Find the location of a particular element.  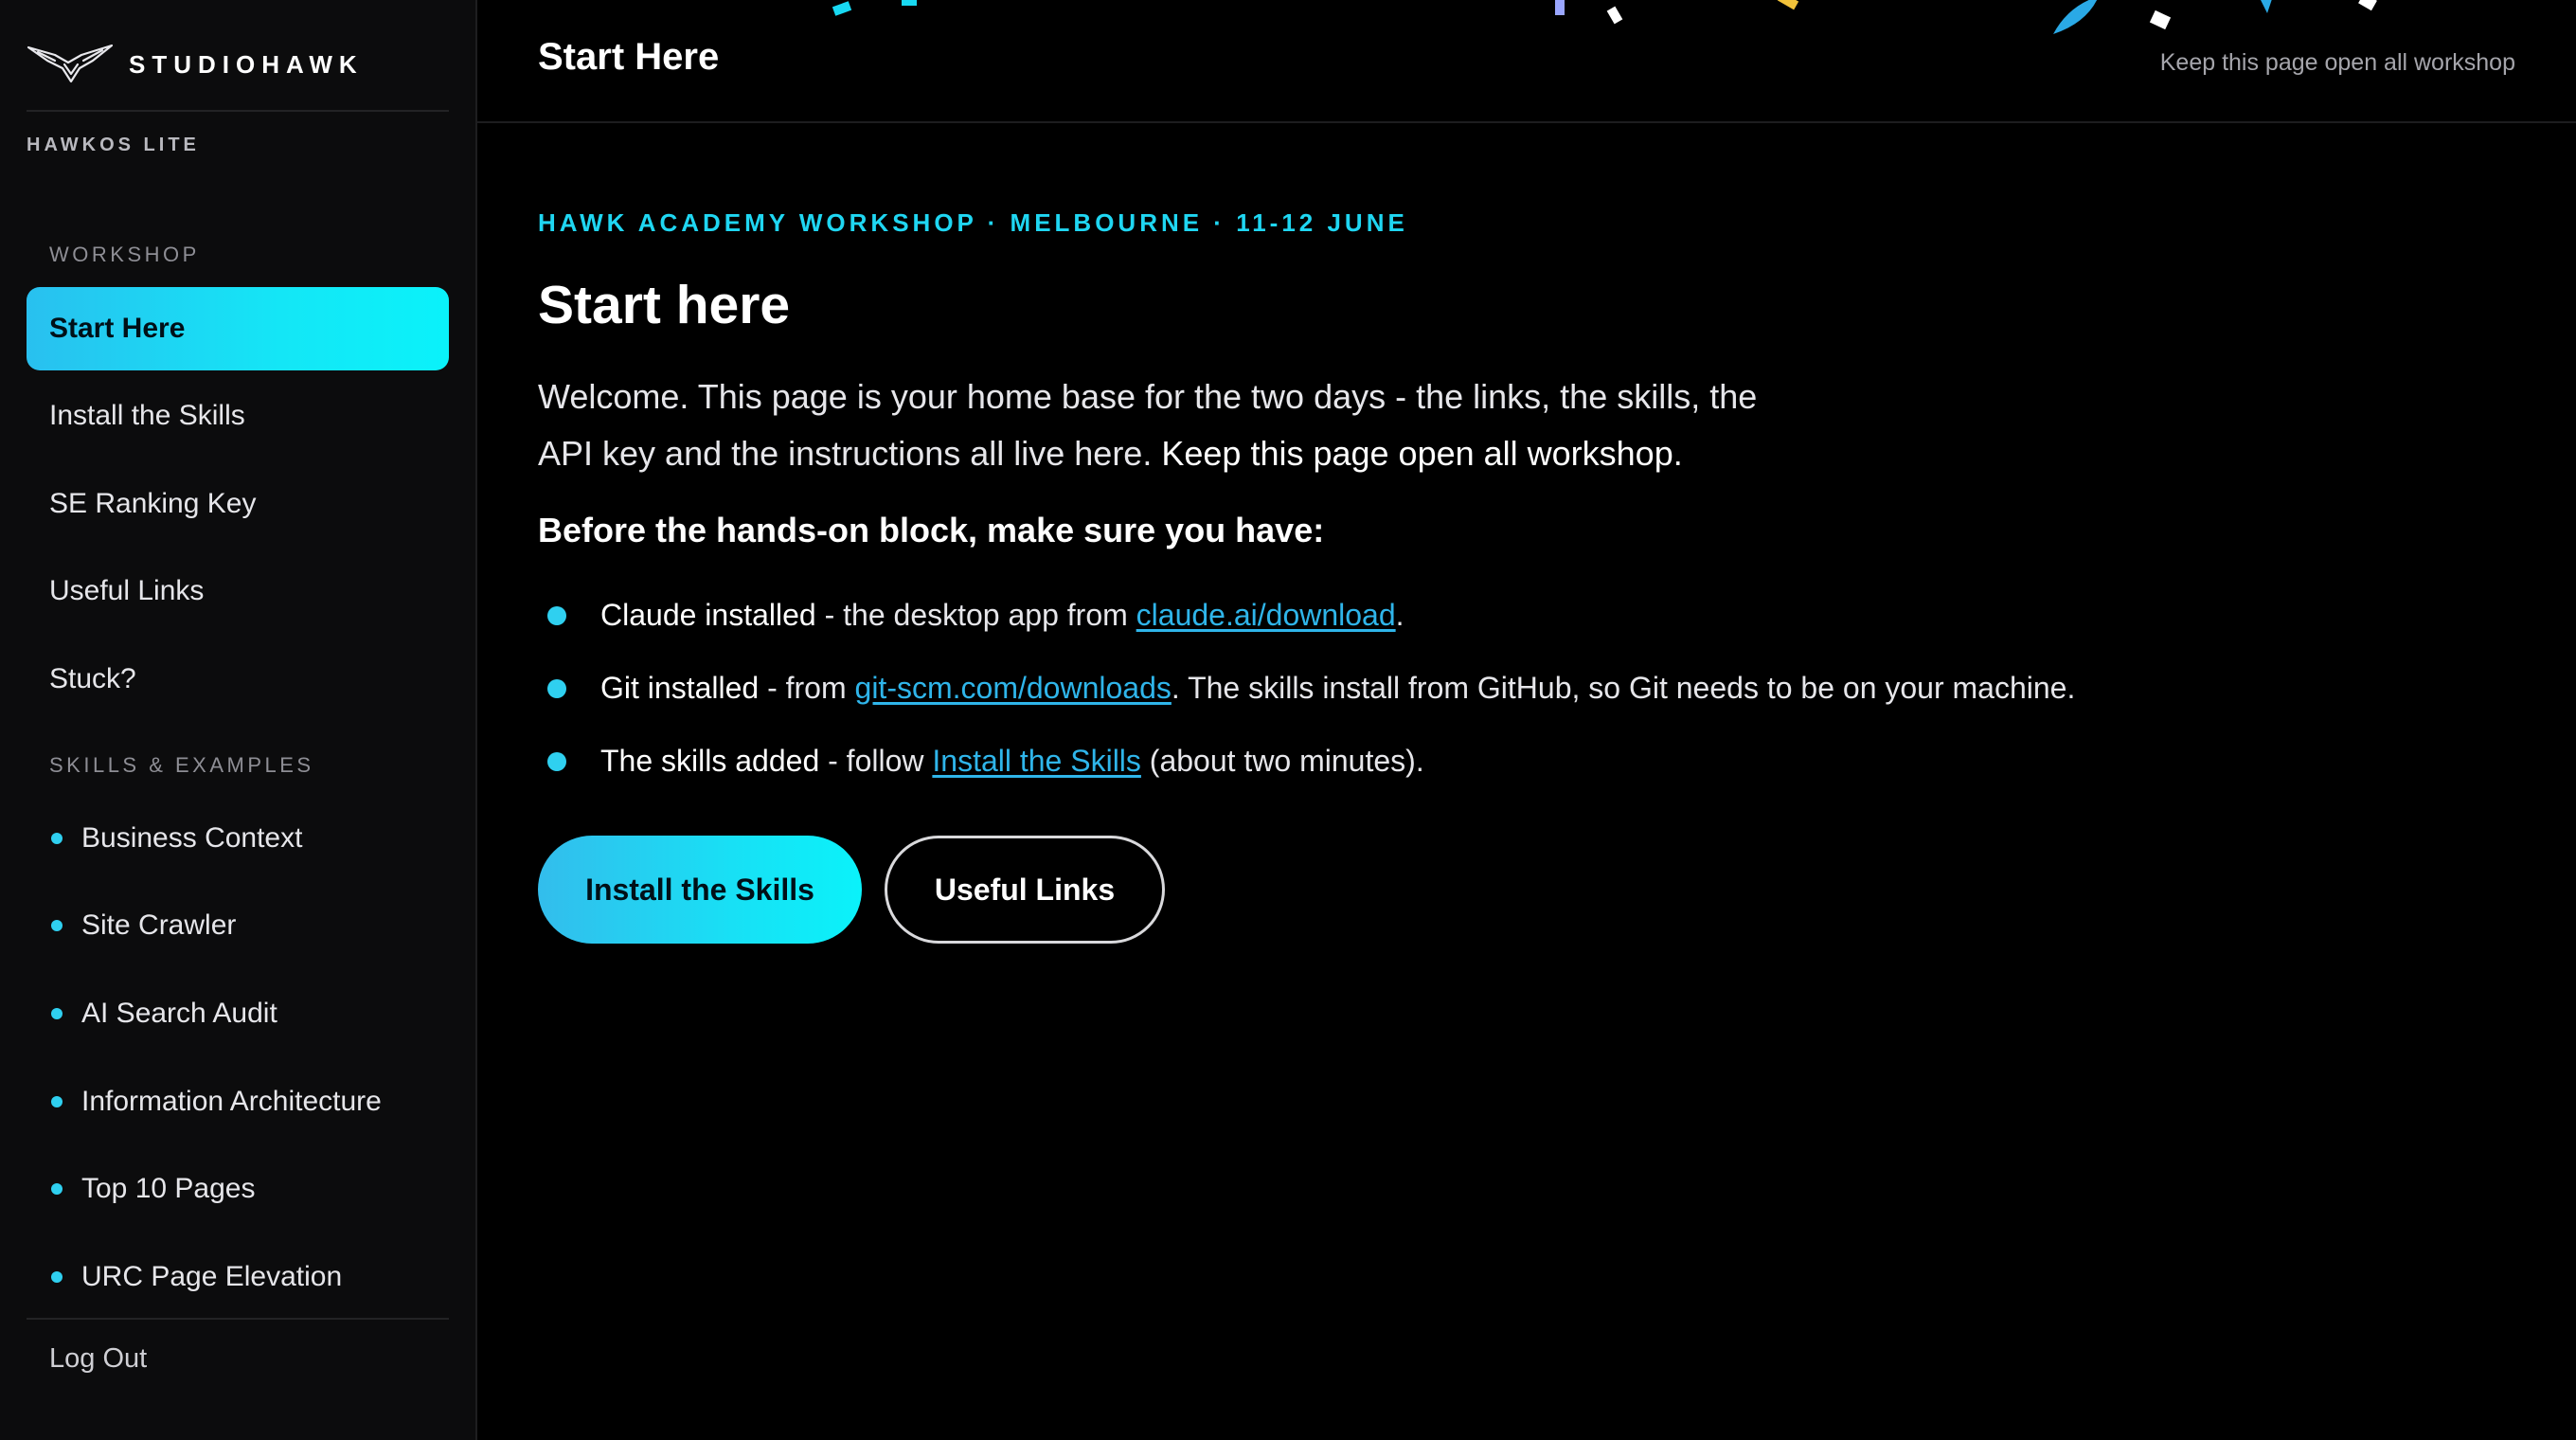

brand-logo: STUDIOHAWK is located at coordinates (195, 64).